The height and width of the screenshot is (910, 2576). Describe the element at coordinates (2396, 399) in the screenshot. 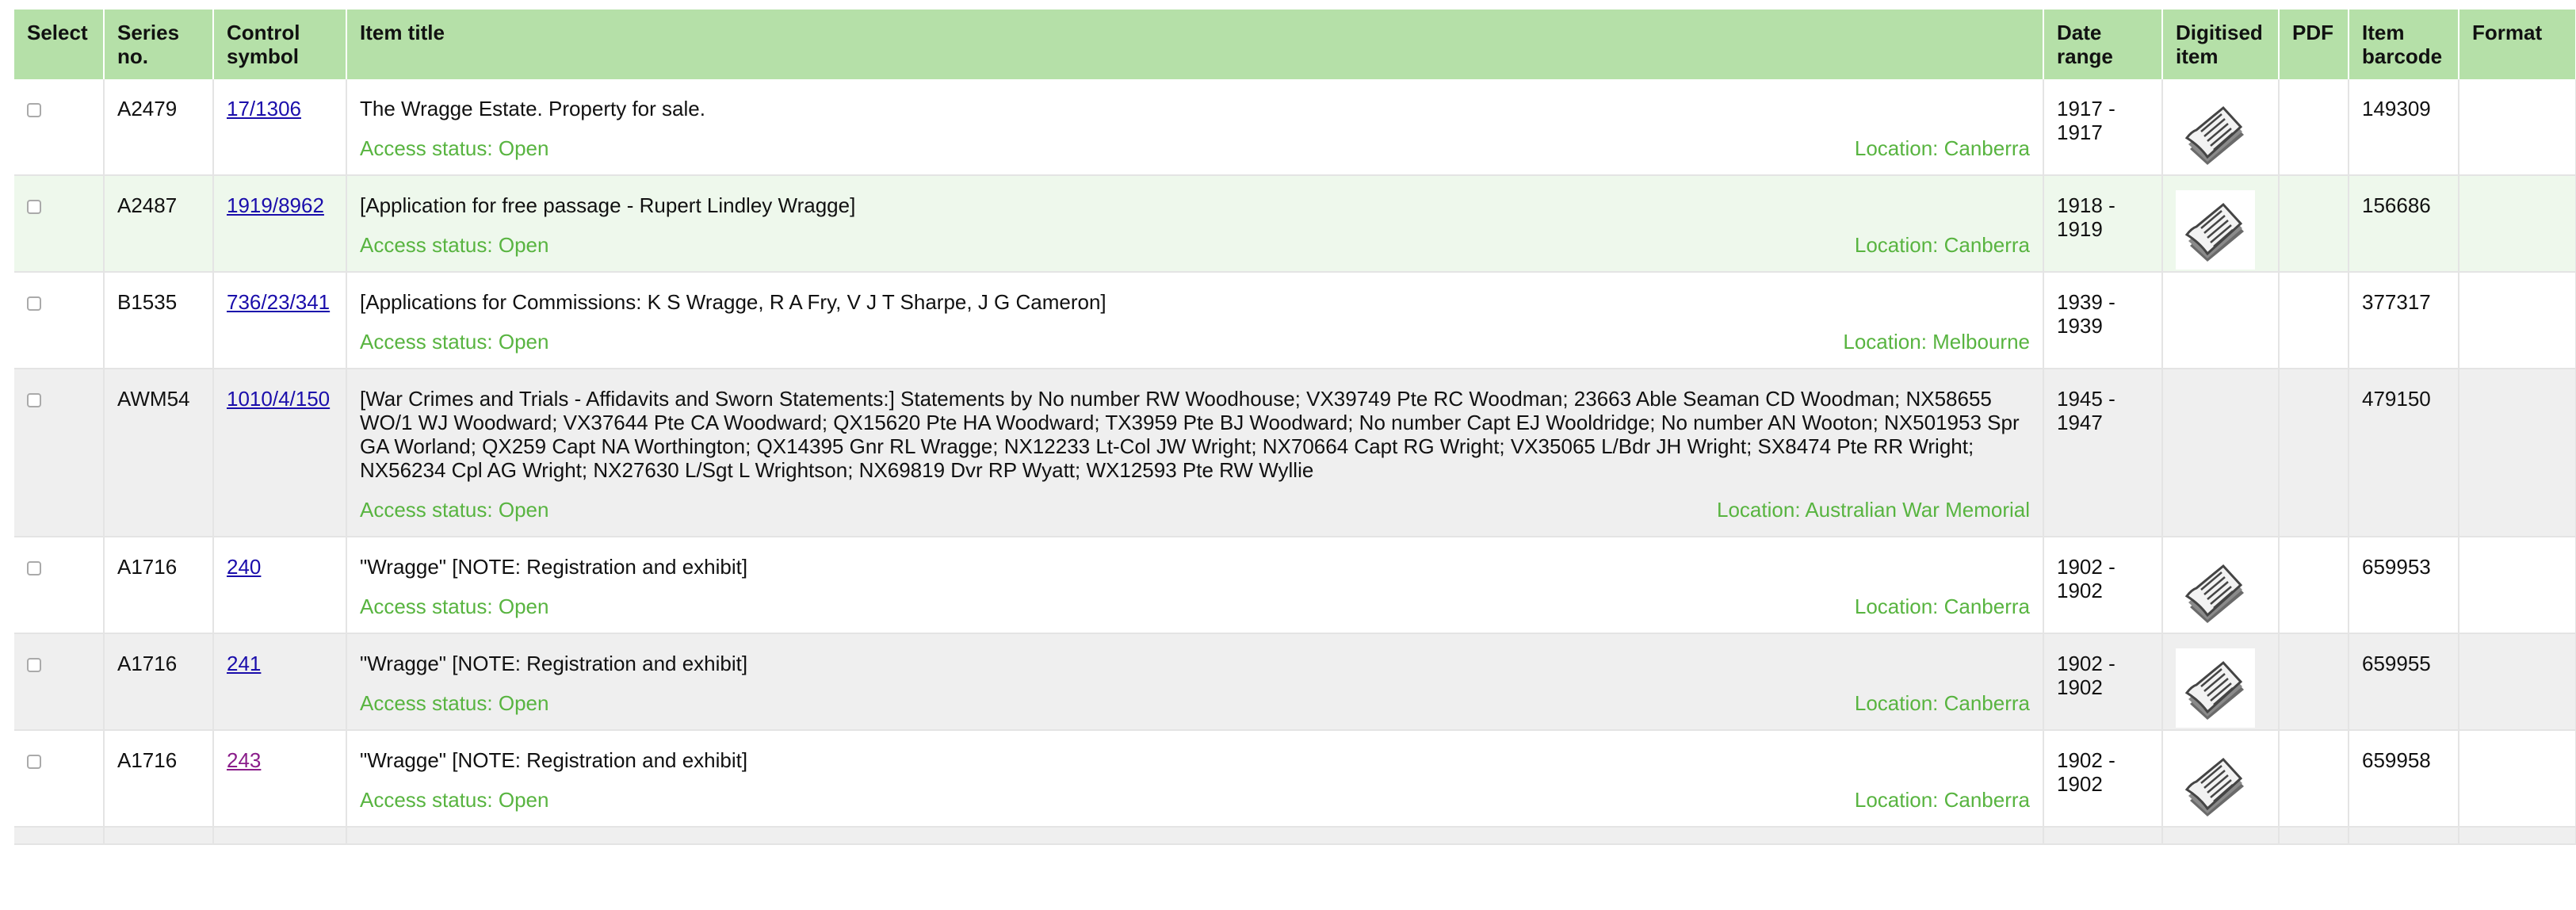

I see `item-barcode: 479150` at that location.